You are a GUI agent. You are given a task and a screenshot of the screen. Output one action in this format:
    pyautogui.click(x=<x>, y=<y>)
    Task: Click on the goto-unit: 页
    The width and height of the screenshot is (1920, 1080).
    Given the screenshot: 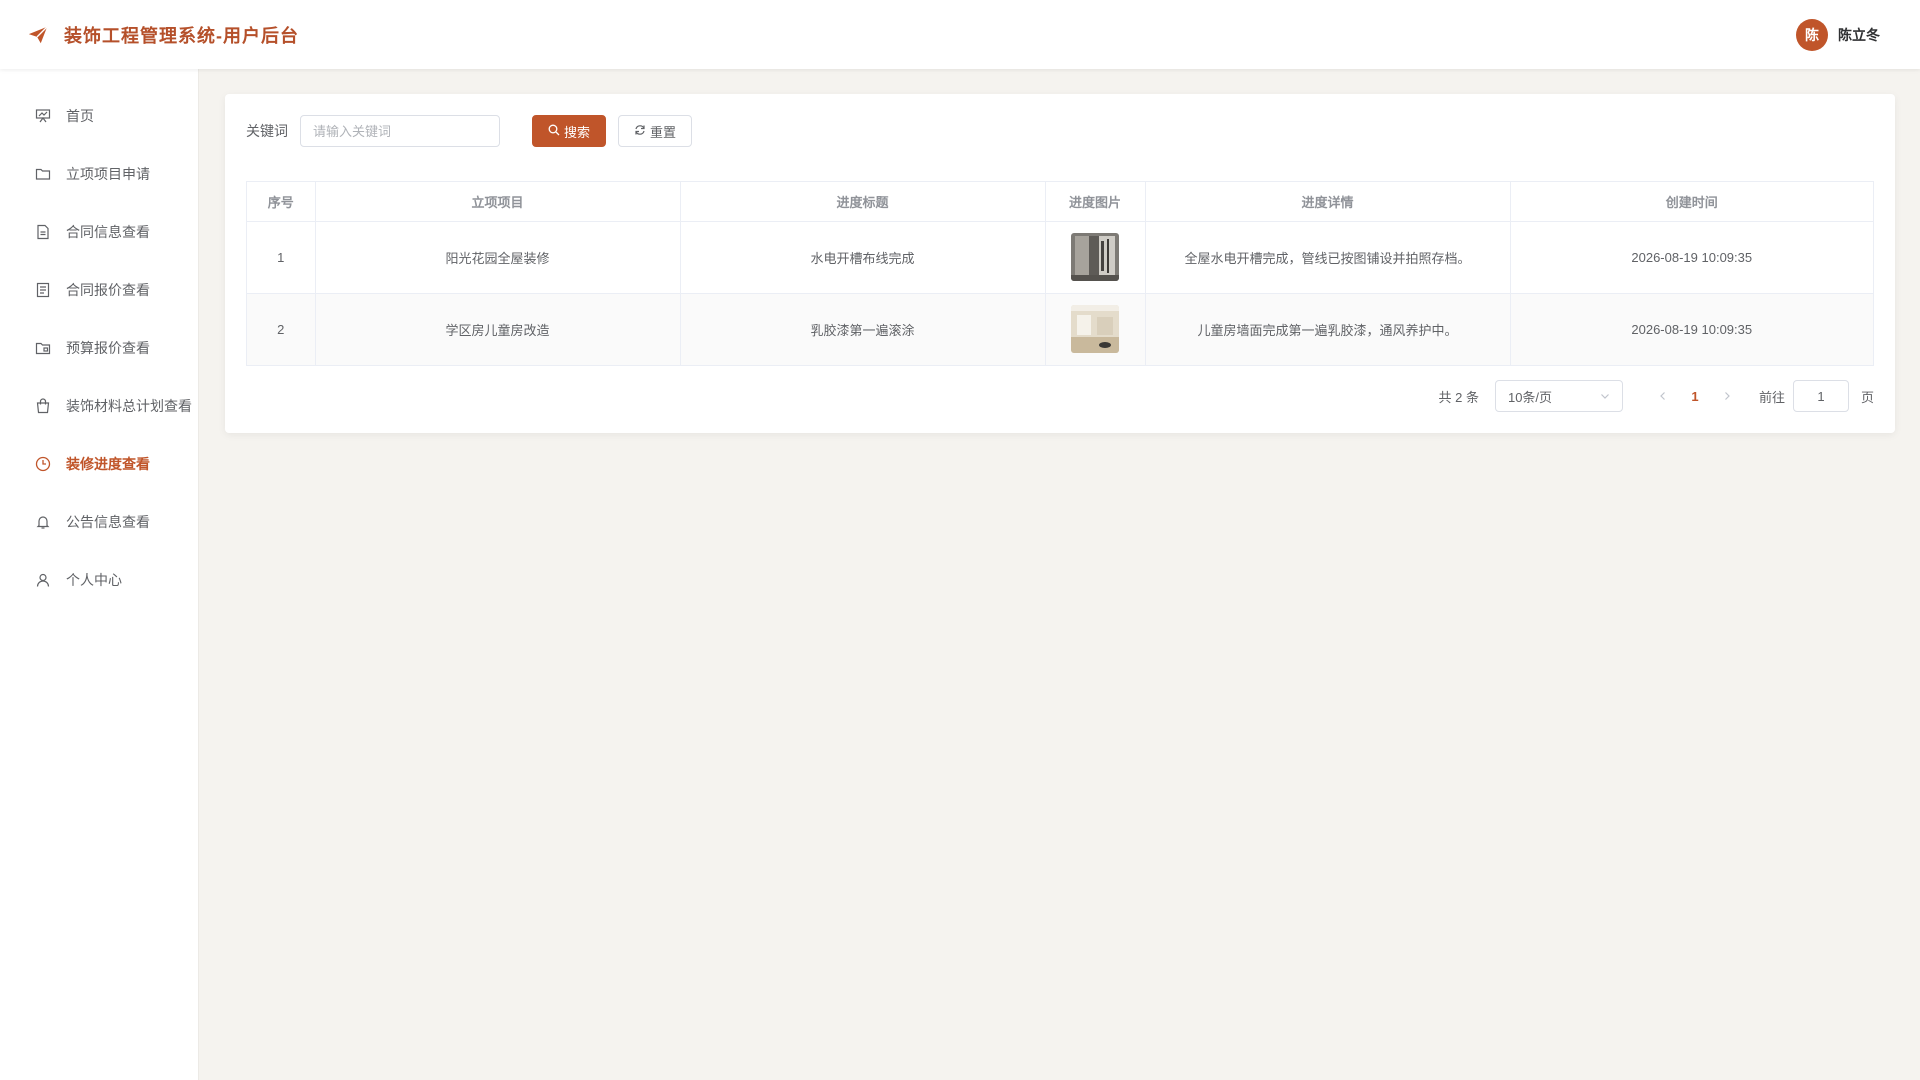 What is the action you would take?
    pyautogui.click(x=1867, y=397)
    